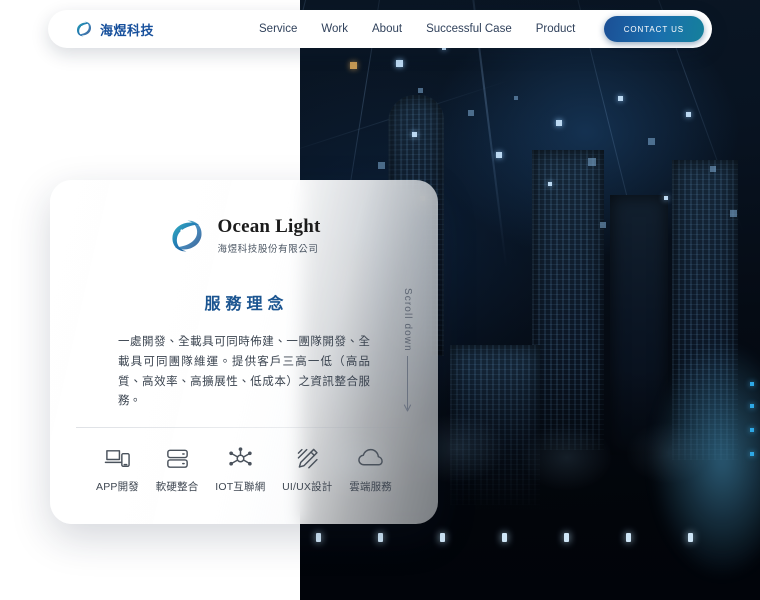  Describe the element at coordinates (240, 456) in the screenshot. I see `network-nodes-icon` at that location.